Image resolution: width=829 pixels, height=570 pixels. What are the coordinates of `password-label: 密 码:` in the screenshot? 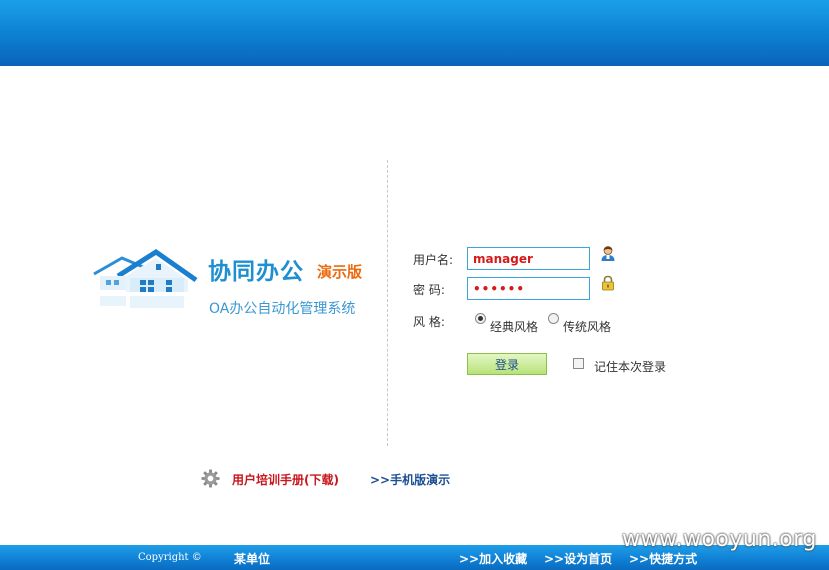 It's located at (429, 290).